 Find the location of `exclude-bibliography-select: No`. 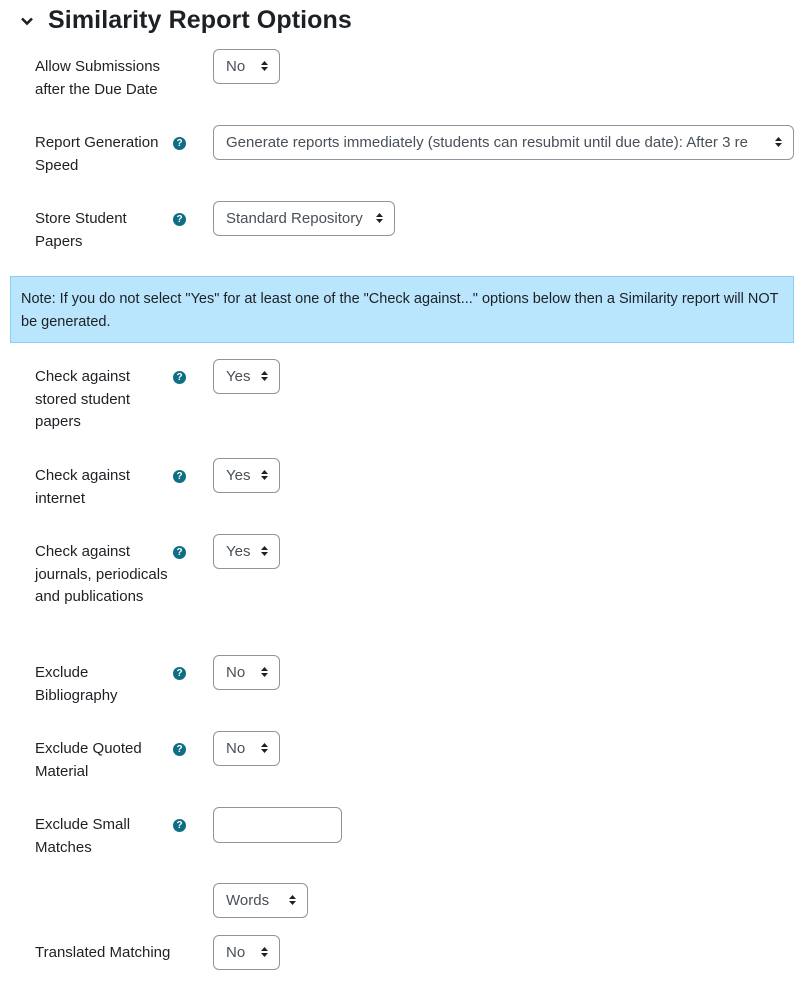

exclude-bibliography-select: No is located at coordinates (246, 672).